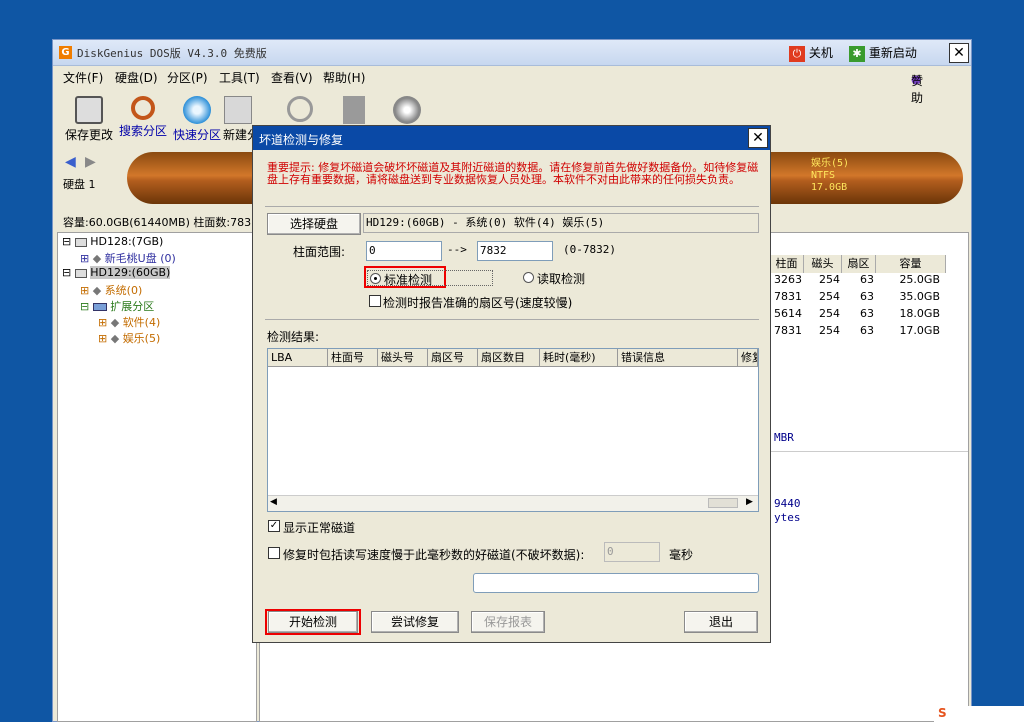 The image size is (1024, 722). I want to click on menu-bar: 文件(F) 硬盘(D) 分区(P) 工具(T) 查看(V) 帮助(H) ● 赞助, so click(512, 85).